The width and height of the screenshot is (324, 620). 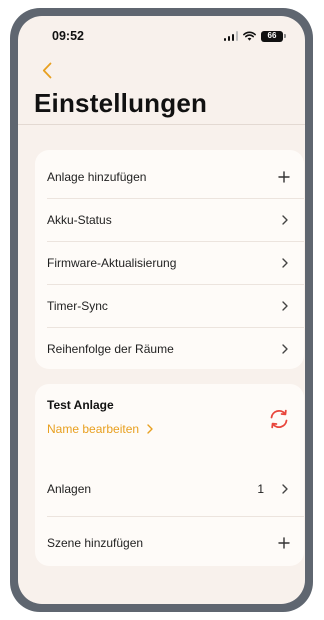 What do you see at coordinates (279, 419) in the screenshot?
I see `sync-icon` at bounding box center [279, 419].